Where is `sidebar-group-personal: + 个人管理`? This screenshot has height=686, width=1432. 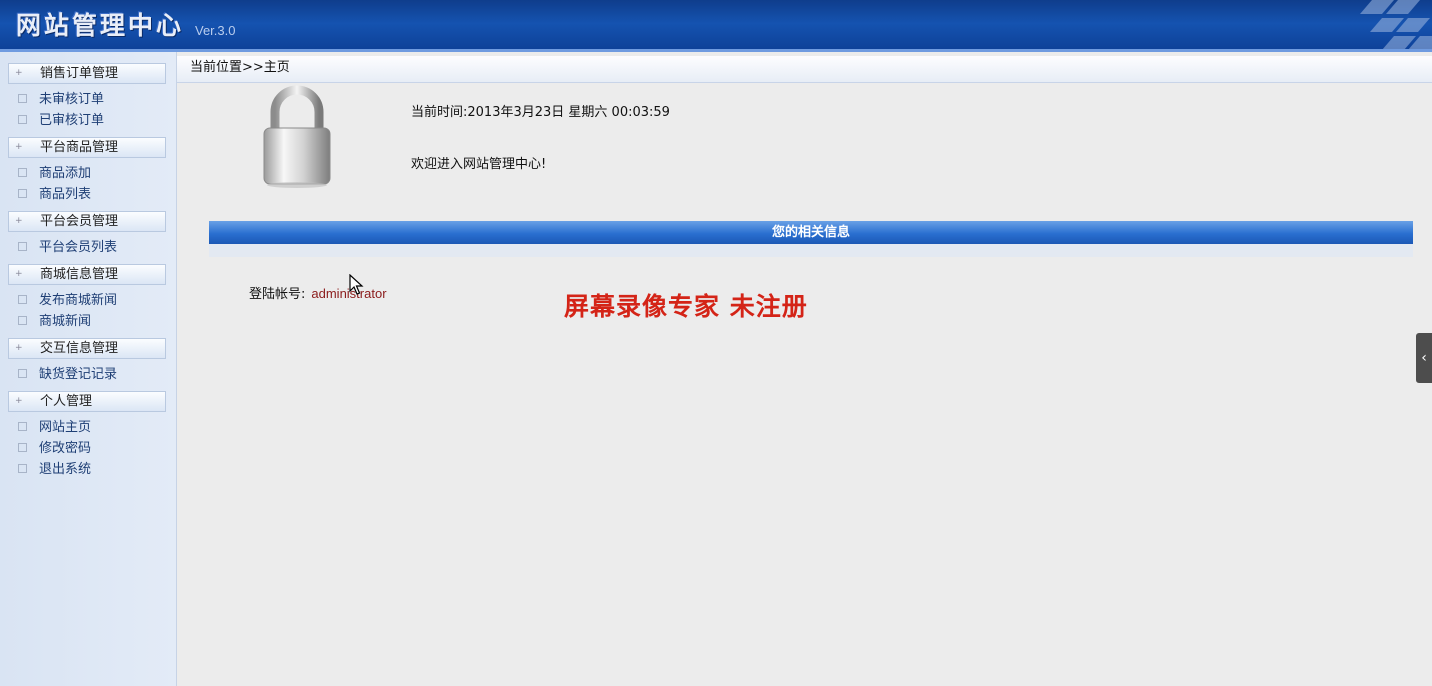 sidebar-group-personal: + 个人管理 is located at coordinates (87, 401).